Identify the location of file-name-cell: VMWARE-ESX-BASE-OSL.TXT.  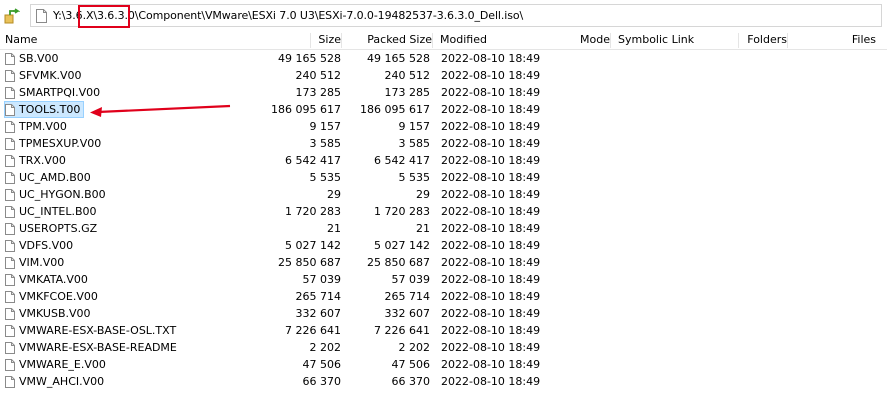
(92, 330).